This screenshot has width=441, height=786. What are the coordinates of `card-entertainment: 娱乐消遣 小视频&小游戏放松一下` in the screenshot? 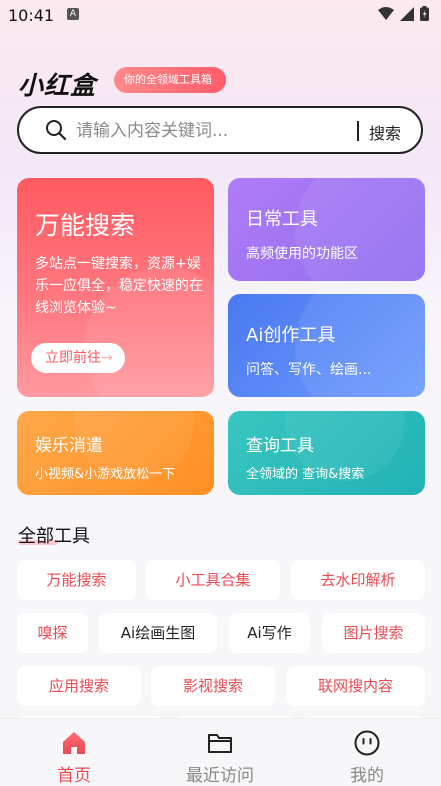 It's located at (115, 453).